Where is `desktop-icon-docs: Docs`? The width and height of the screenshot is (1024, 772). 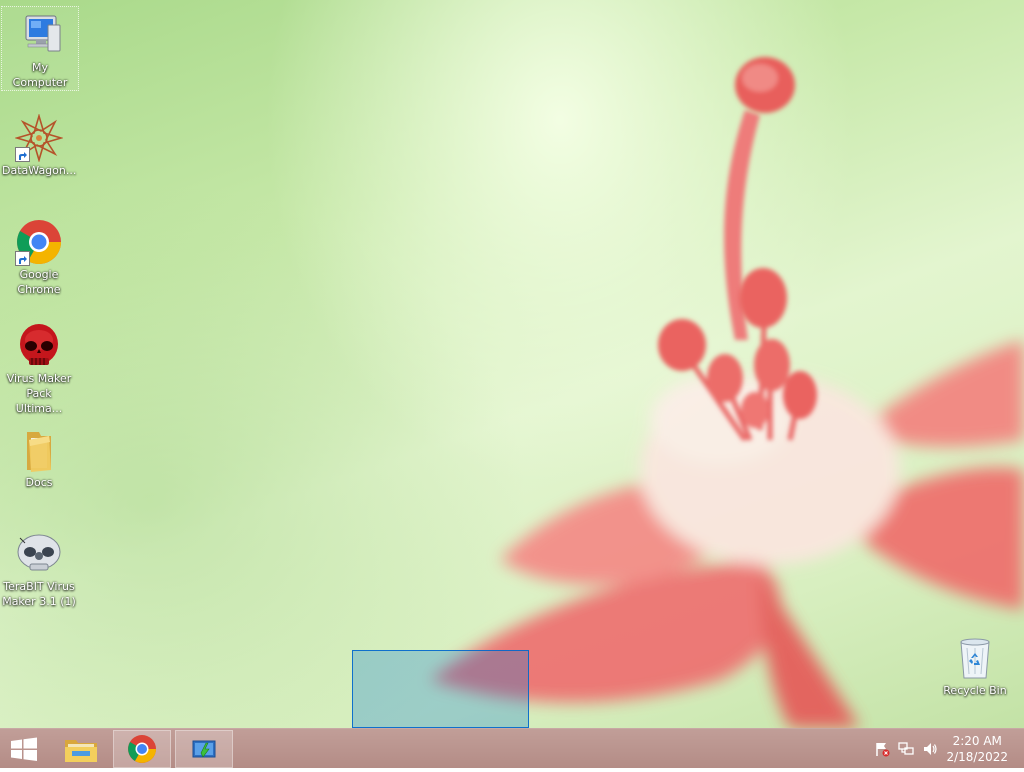
desktop-icon-docs: Docs is located at coordinates (39, 456).